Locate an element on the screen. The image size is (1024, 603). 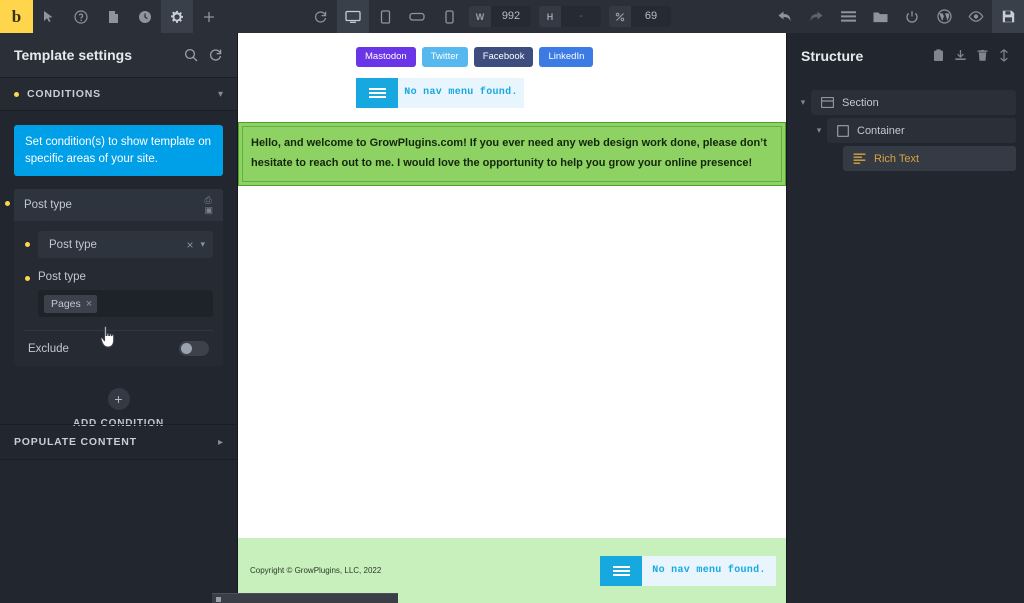
page-title: Template settings is located at coordinates (73, 55).